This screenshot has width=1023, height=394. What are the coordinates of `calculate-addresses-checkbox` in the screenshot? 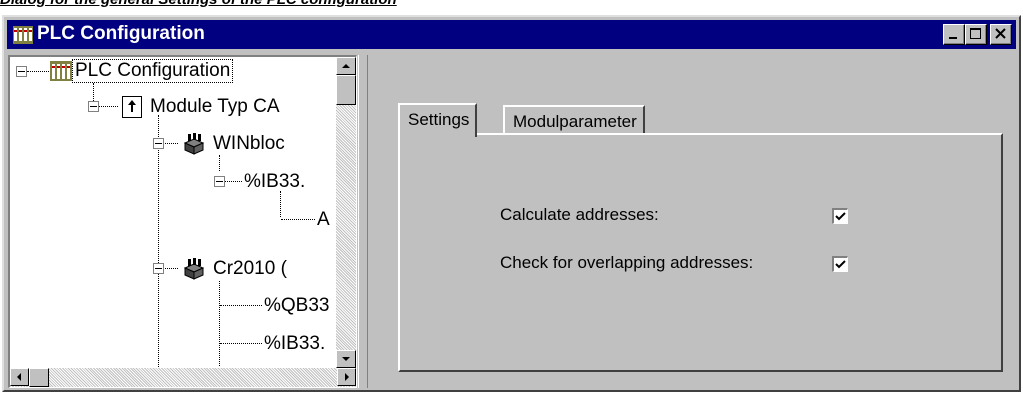 It's located at (840, 216).